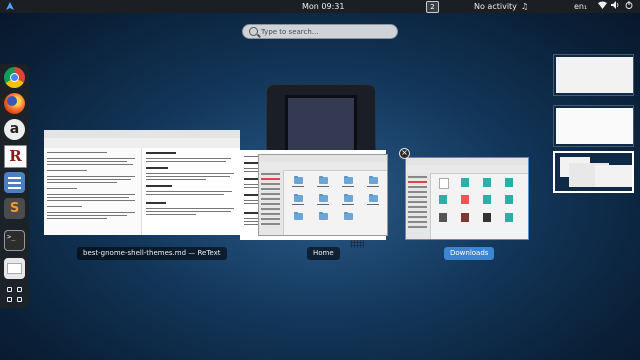  What do you see at coordinates (191, 191) in the screenshot?
I see `markdown-preview` at bounding box center [191, 191].